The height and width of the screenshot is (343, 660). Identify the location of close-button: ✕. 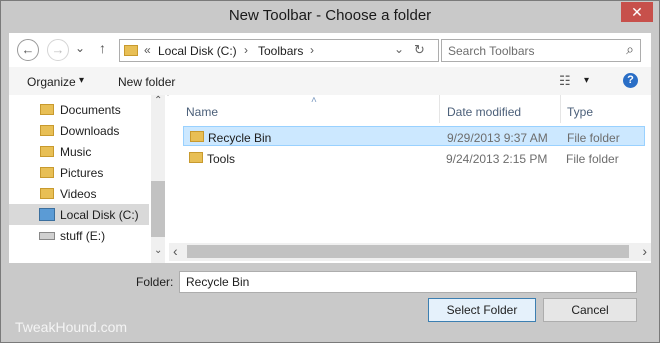
(637, 12).